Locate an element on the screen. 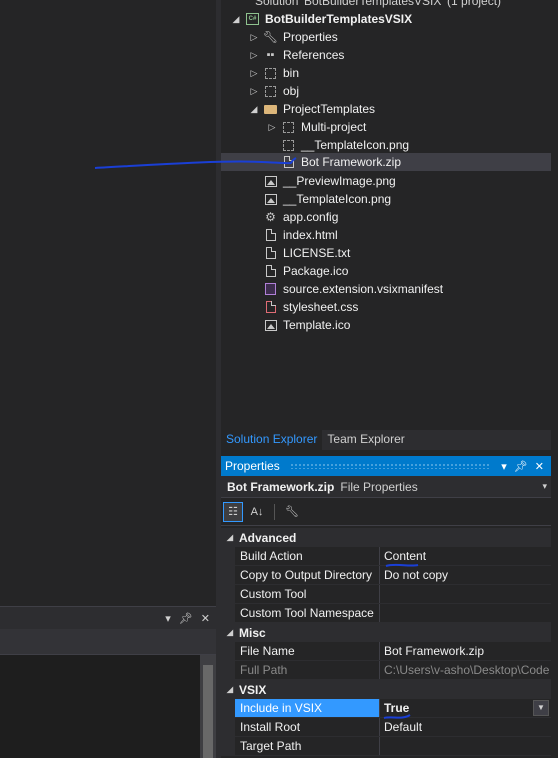 Image resolution: width=558 pixels, height=758 pixels. tree-item-bot-framework-zip: Bot Framework.zip is located at coordinates (386, 162).